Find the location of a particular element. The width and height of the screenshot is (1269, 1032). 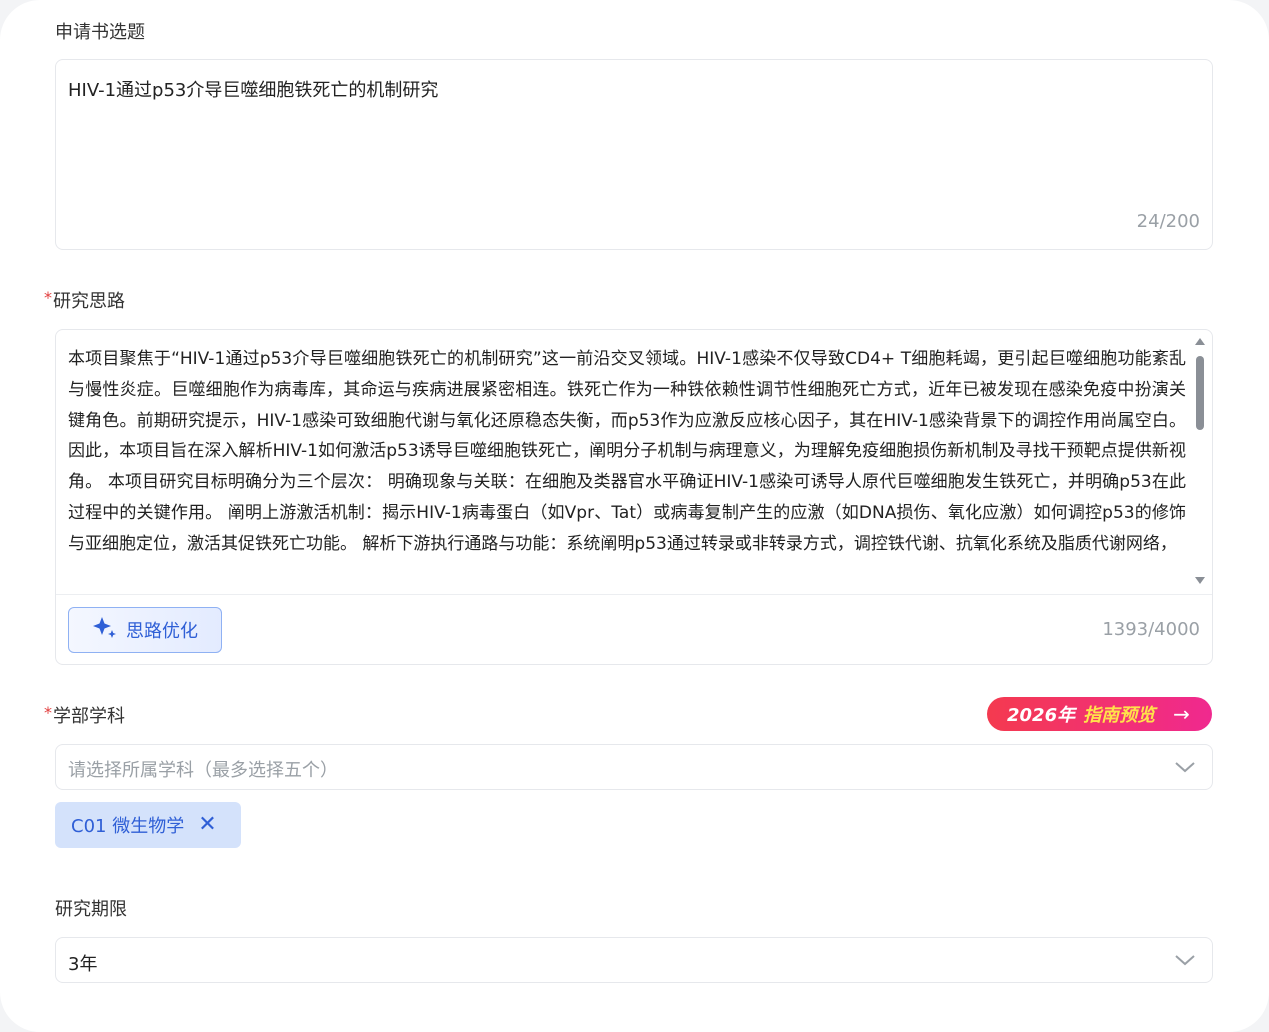

scroll-down-arrow-icon is located at coordinates (1200, 580).